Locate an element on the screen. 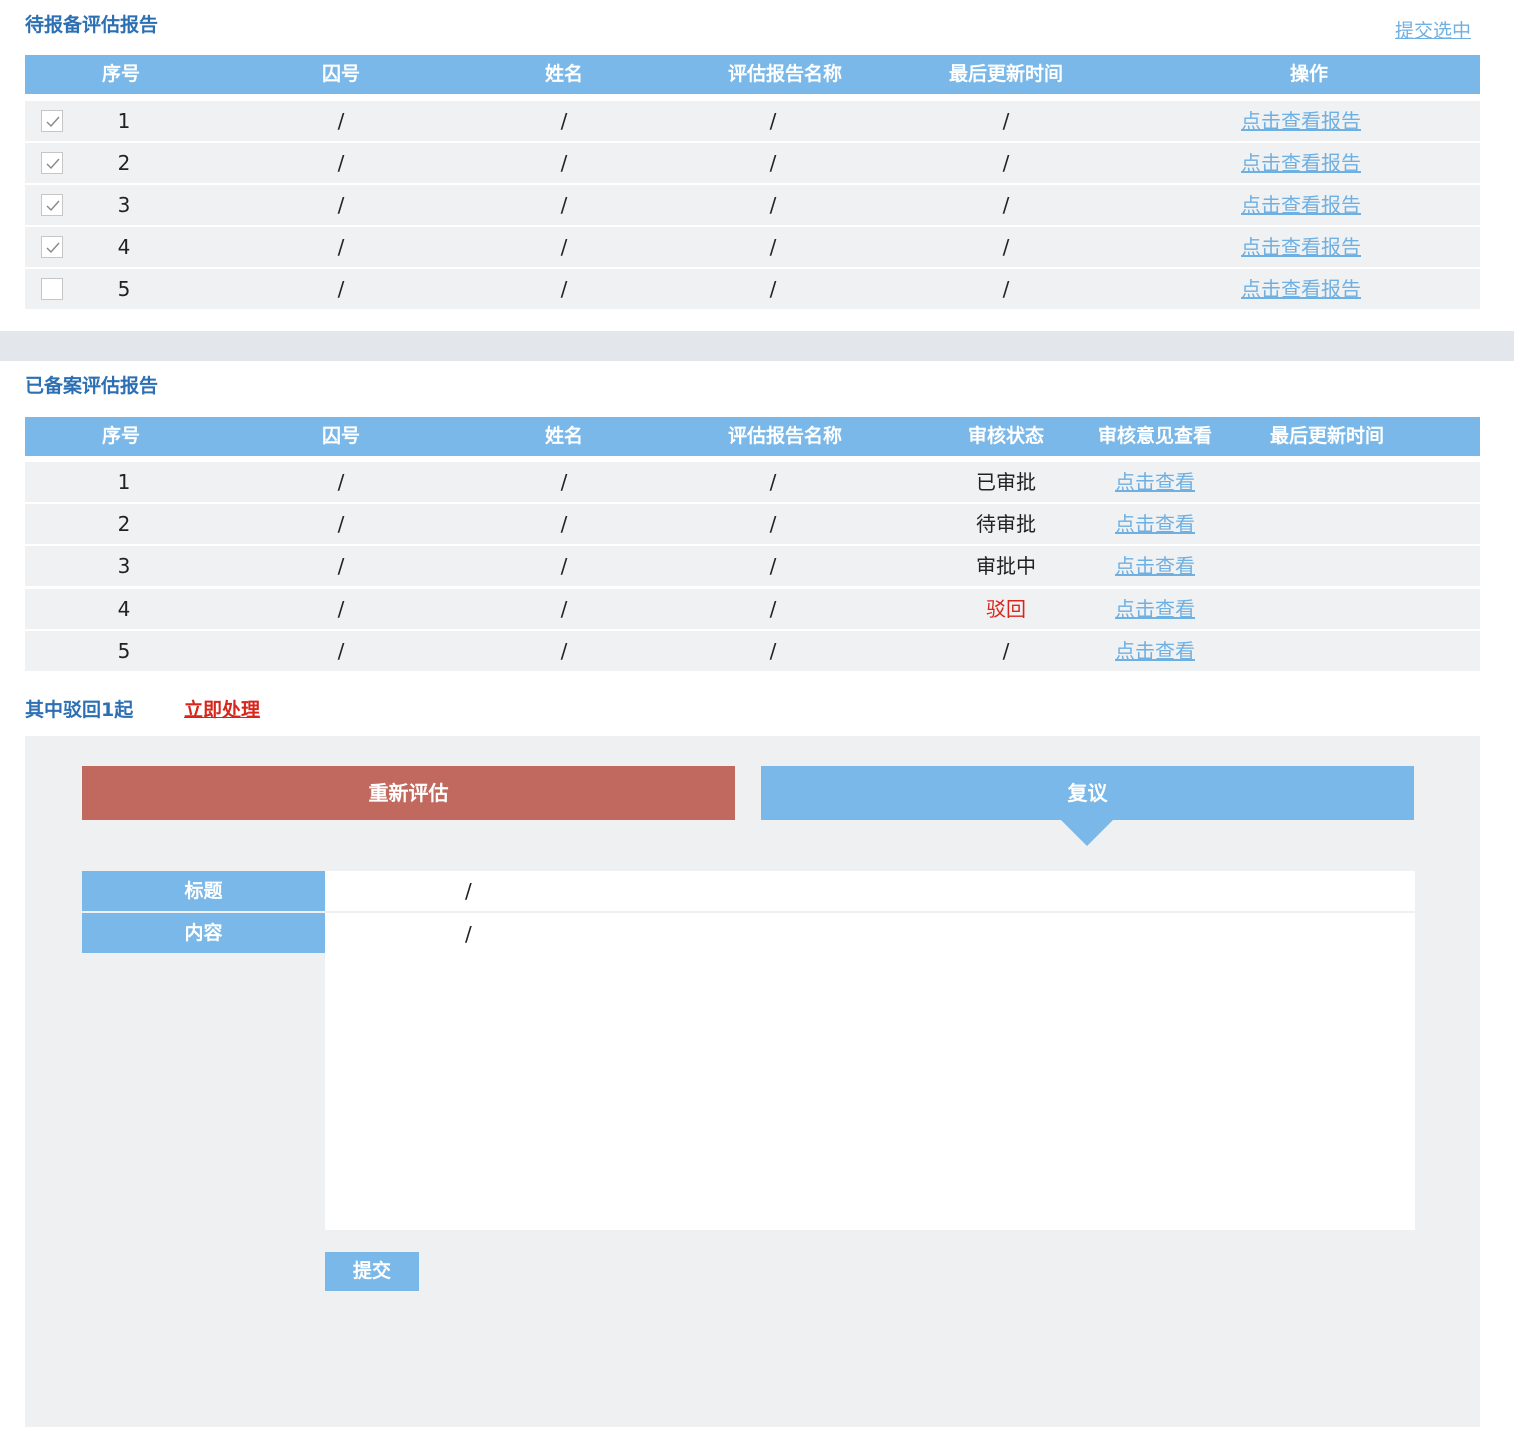 The height and width of the screenshot is (1430, 1514). header-status: 审核状态 is located at coordinates (1006, 436).